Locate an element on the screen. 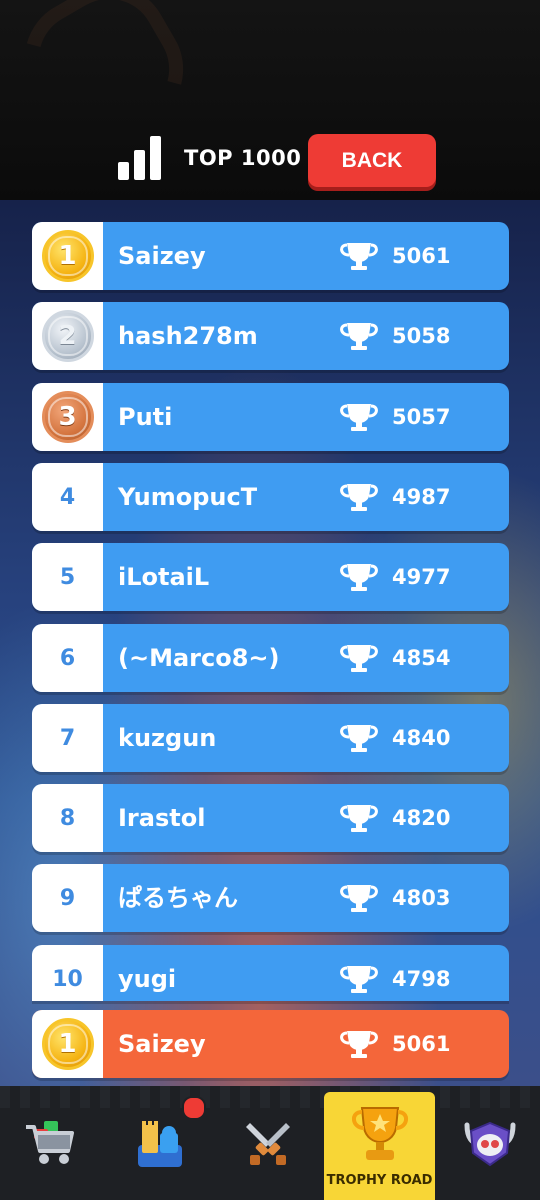 The height and width of the screenshot is (1200, 540). nav-shop is located at coordinates (50, 1143).